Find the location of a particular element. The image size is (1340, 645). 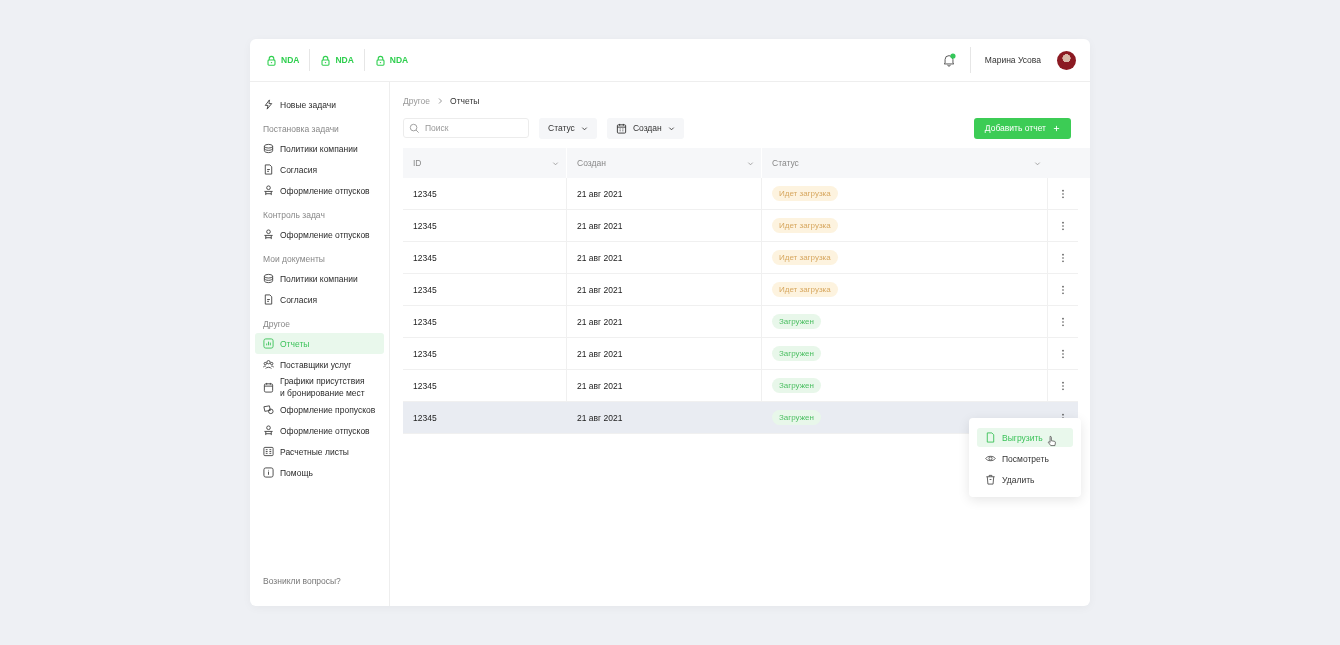

sidebar-heading: Постановка задачи is located at coordinates (301, 129).